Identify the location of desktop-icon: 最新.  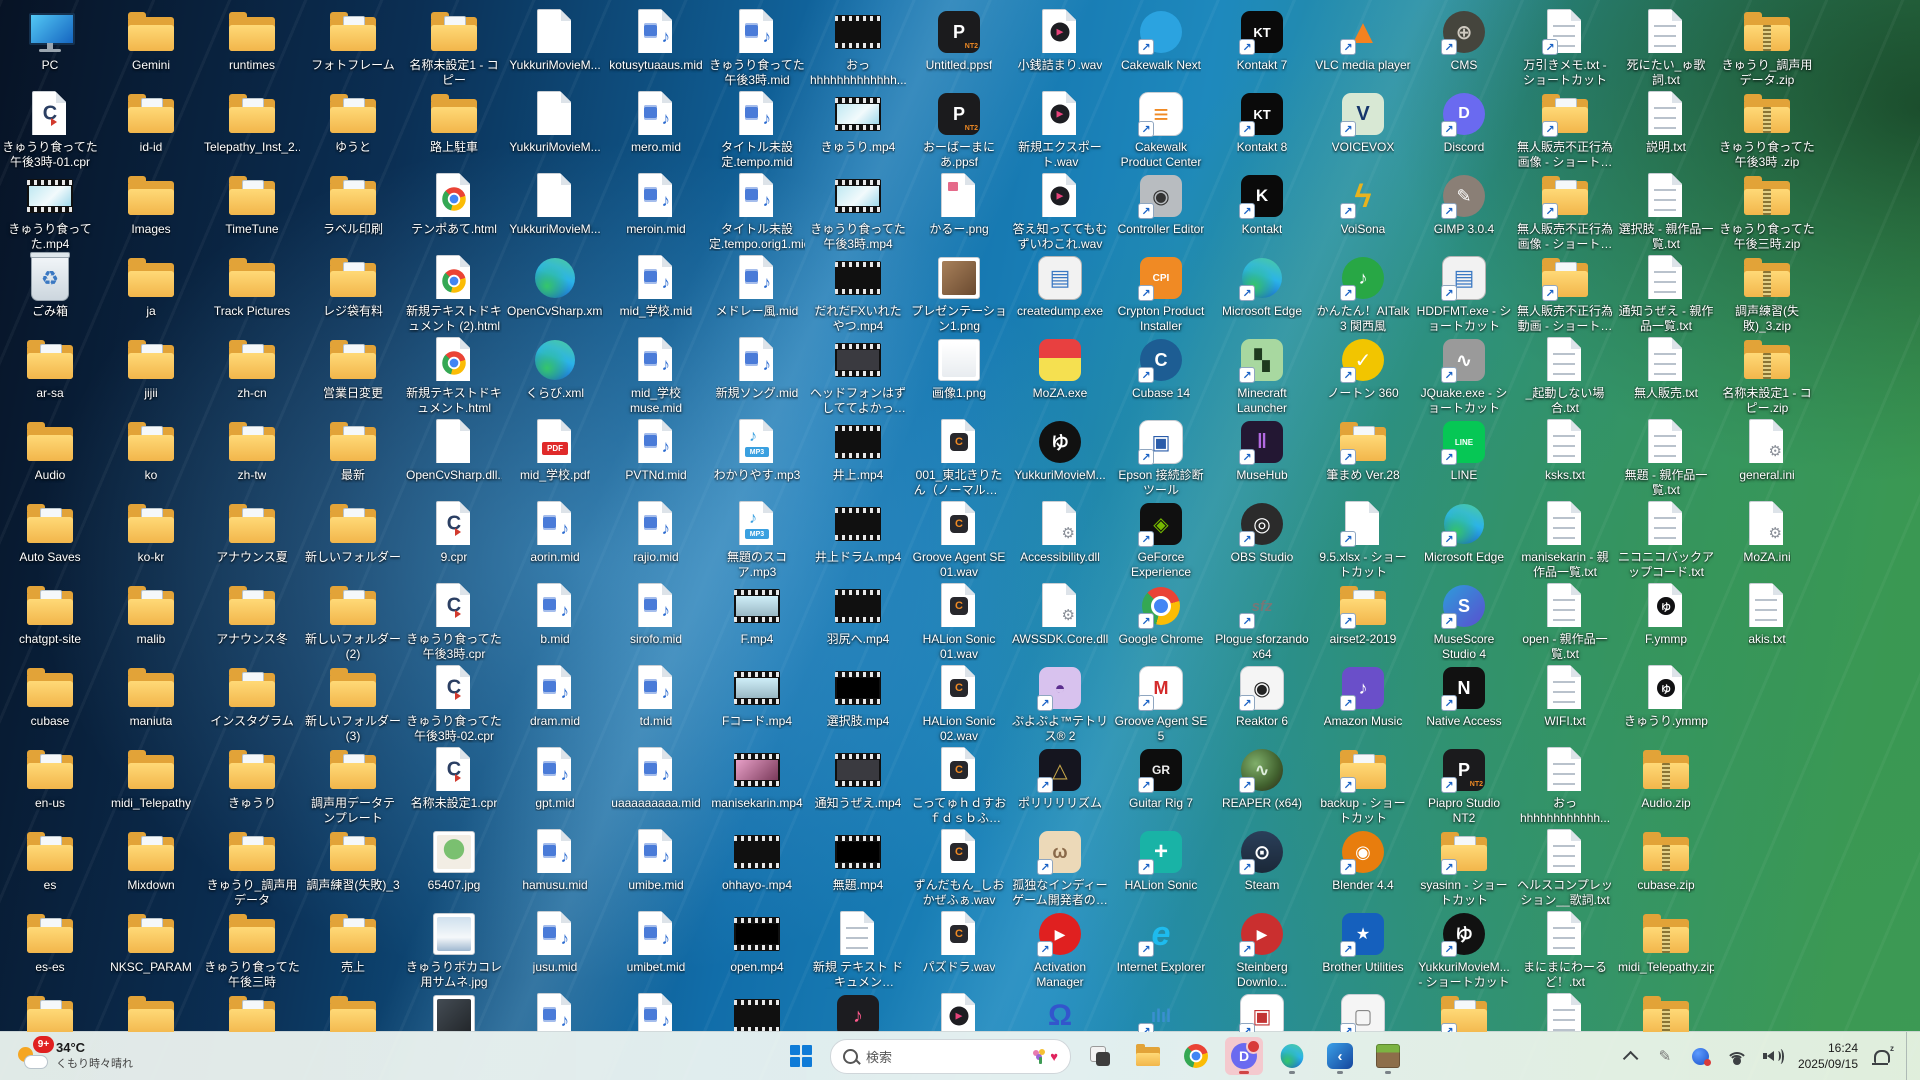
(353, 450).